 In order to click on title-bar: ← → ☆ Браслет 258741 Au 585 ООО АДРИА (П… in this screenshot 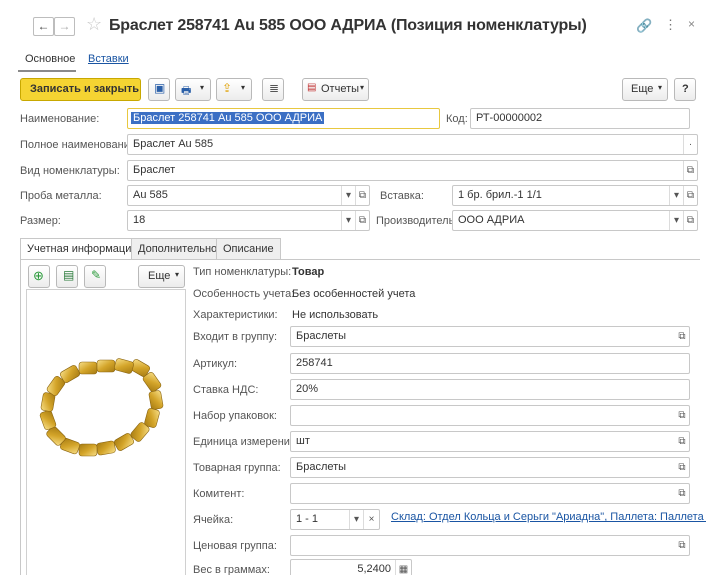, I will do `click(353, 23)`.